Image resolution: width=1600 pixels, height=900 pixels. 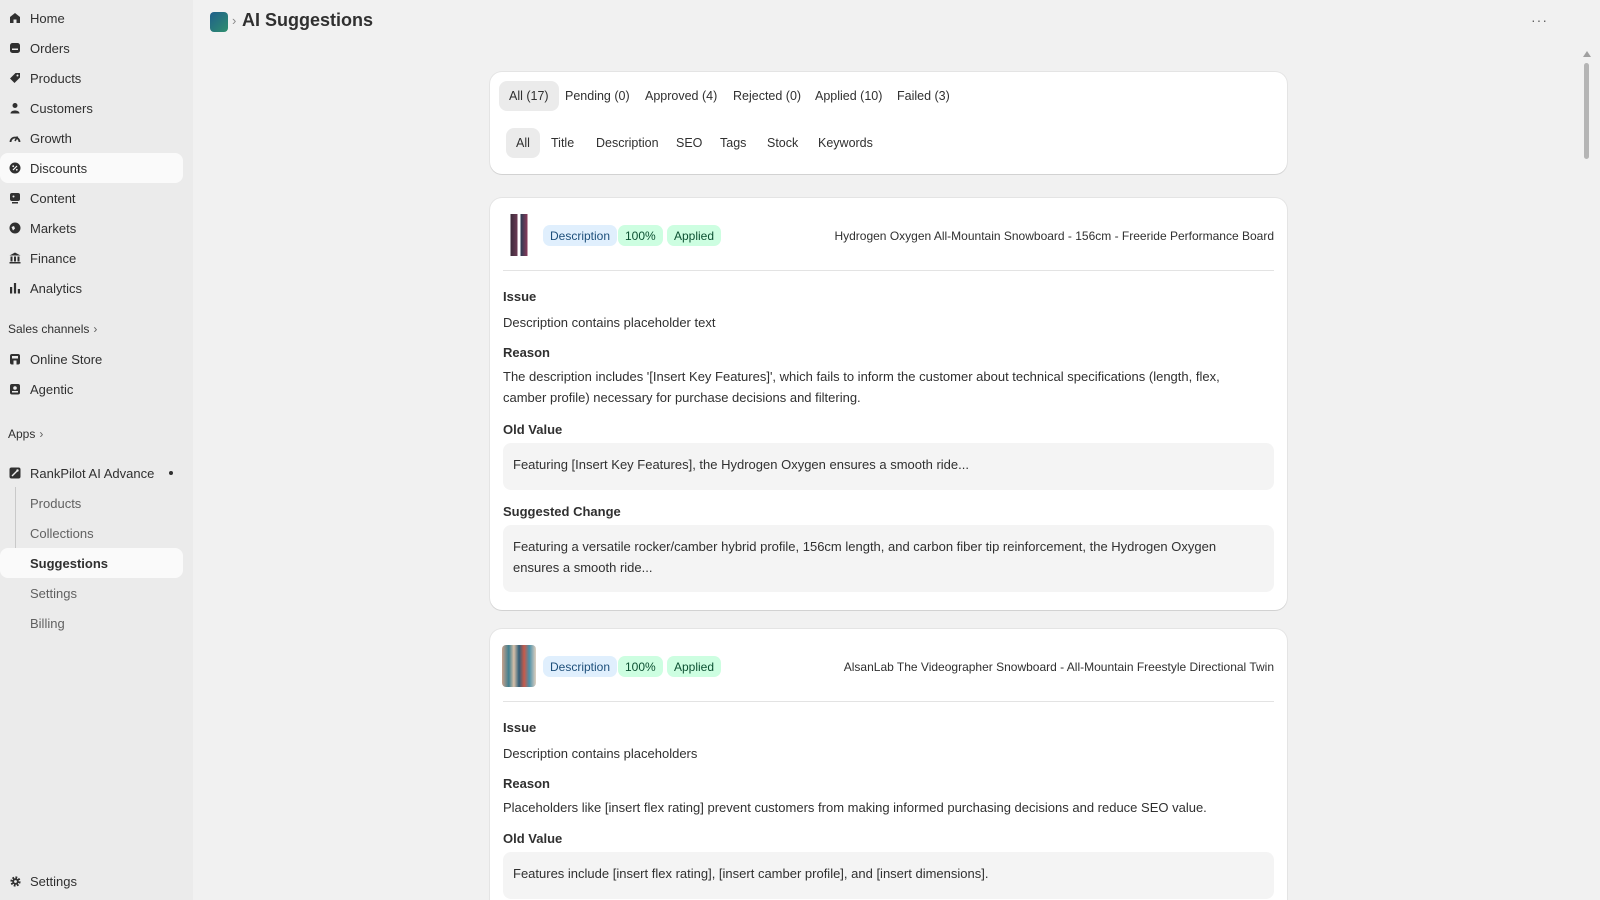 What do you see at coordinates (91, 228) in the screenshot?
I see `sidebar-item-markets: Markets` at bounding box center [91, 228].